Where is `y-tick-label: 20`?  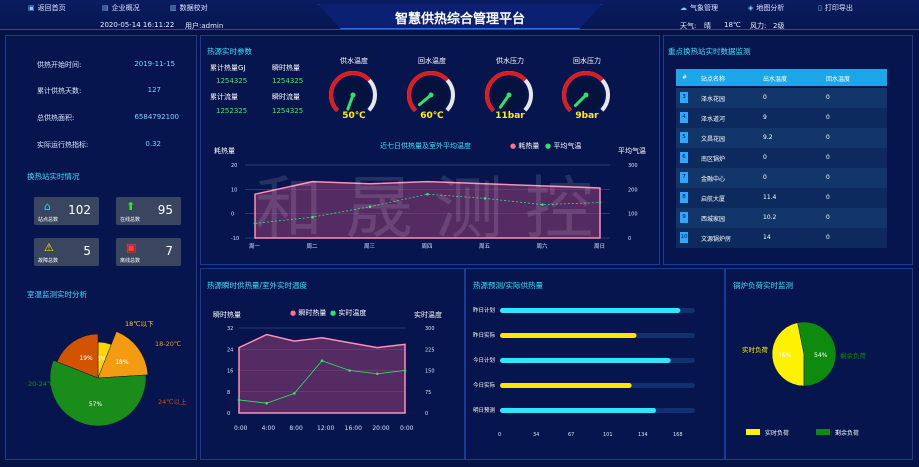
y-tick-label: 20 is located at coordinates (234, 166).